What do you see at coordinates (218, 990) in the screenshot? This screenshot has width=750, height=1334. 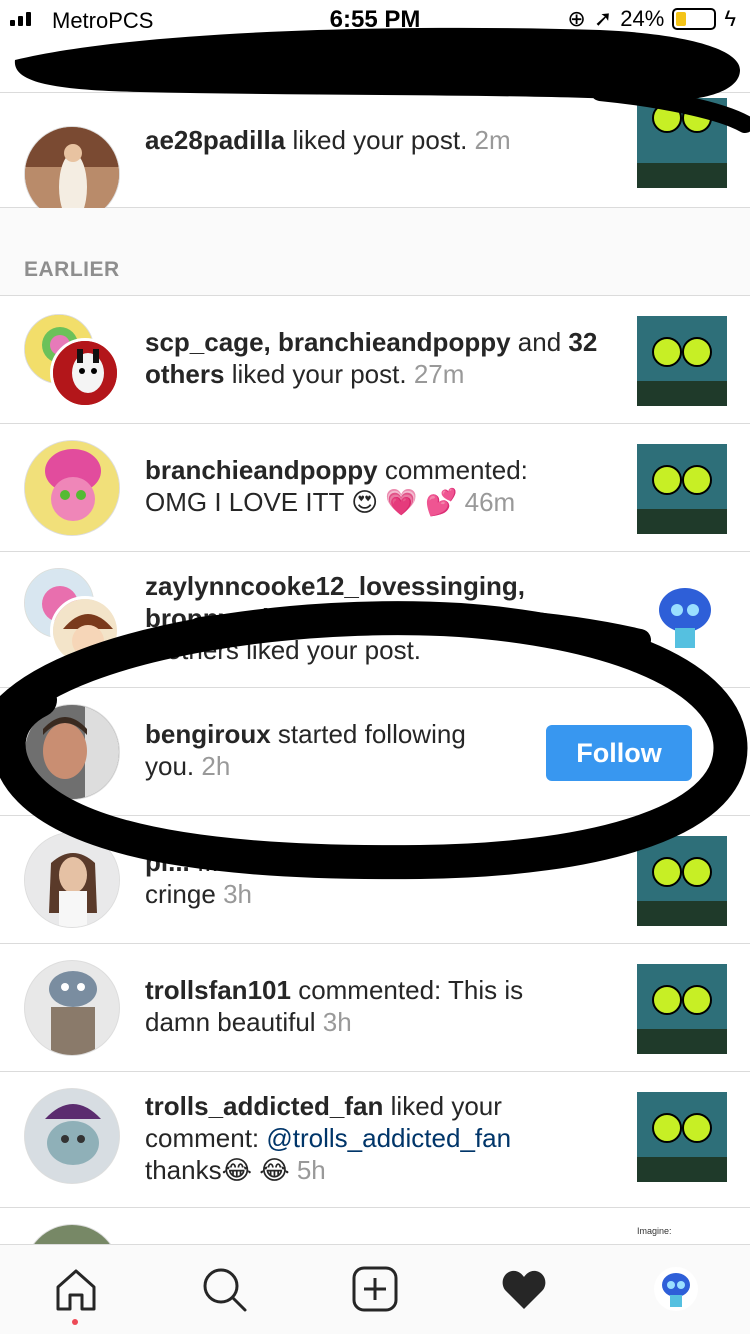 I see `username: trollsfan101` at bounding box center [218, 990].